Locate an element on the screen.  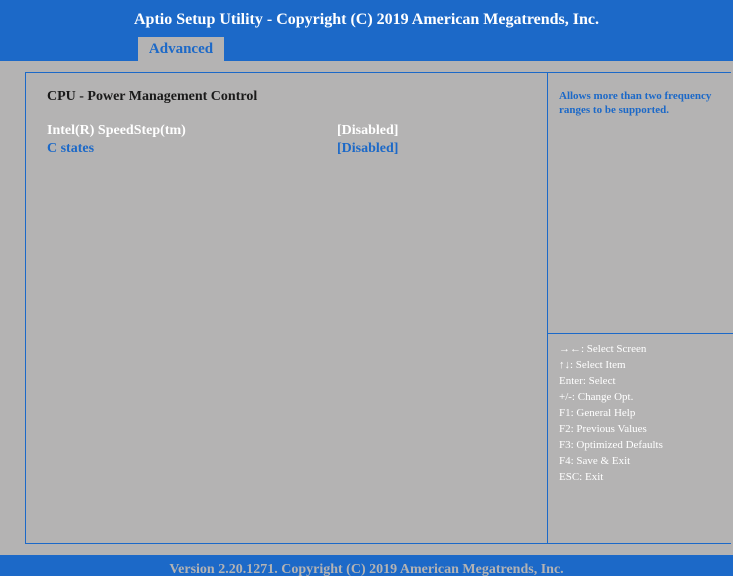
setting-label: Intel(R) SpeedStep(tm) is located at coordinates (116, 130).